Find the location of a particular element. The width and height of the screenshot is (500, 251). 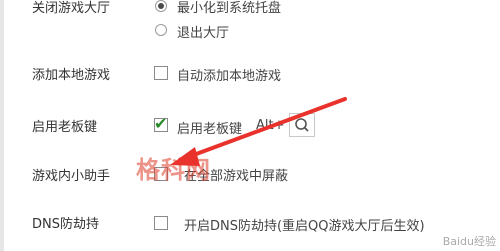

boss-key-label: 启用老板键 is located at coordinates (65, 127).